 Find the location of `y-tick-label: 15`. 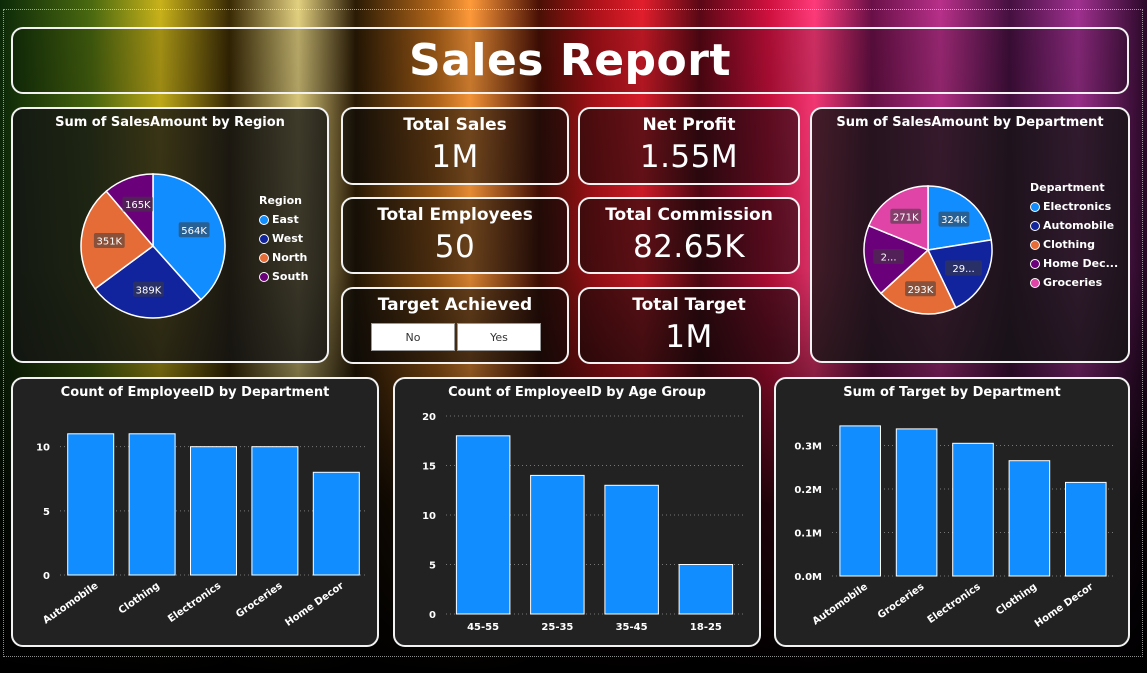

y-tick-label: 15 is located at coordinates (429, 467).